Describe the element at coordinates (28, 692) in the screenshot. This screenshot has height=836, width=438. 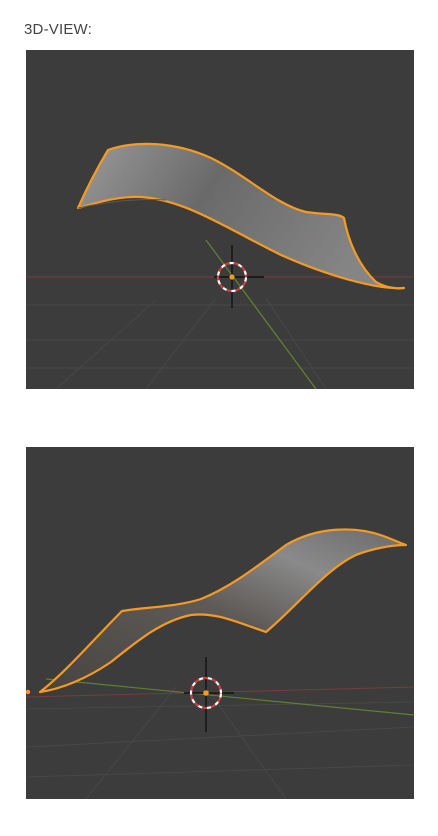
I see `vertex-point` at that location.